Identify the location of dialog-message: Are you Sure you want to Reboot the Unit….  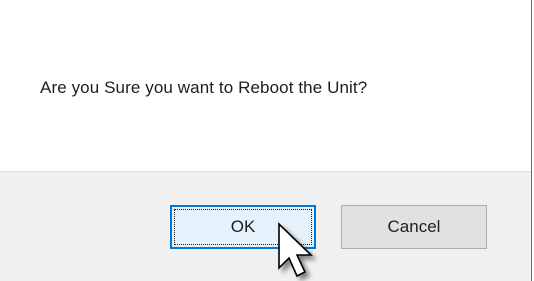
(204, 87).